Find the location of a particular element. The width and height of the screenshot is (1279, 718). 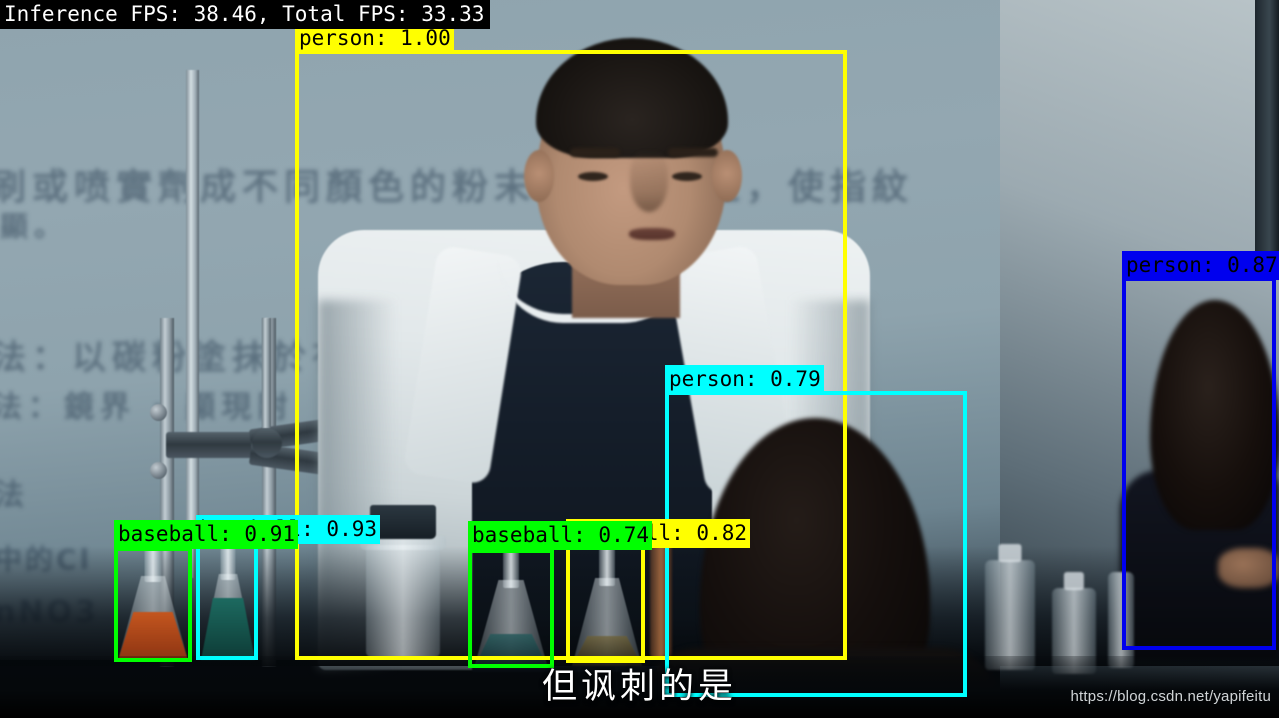

projected-text-line: 法：鏡界 ‧ 顯現附 is located at coordinates (147, 407).